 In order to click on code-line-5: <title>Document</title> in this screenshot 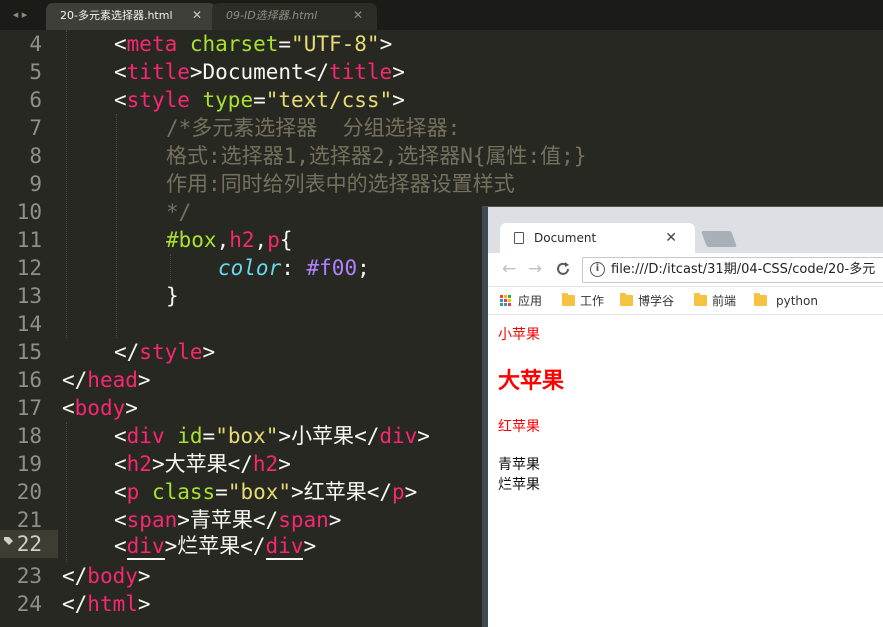, I will do `click(259, 72)`.